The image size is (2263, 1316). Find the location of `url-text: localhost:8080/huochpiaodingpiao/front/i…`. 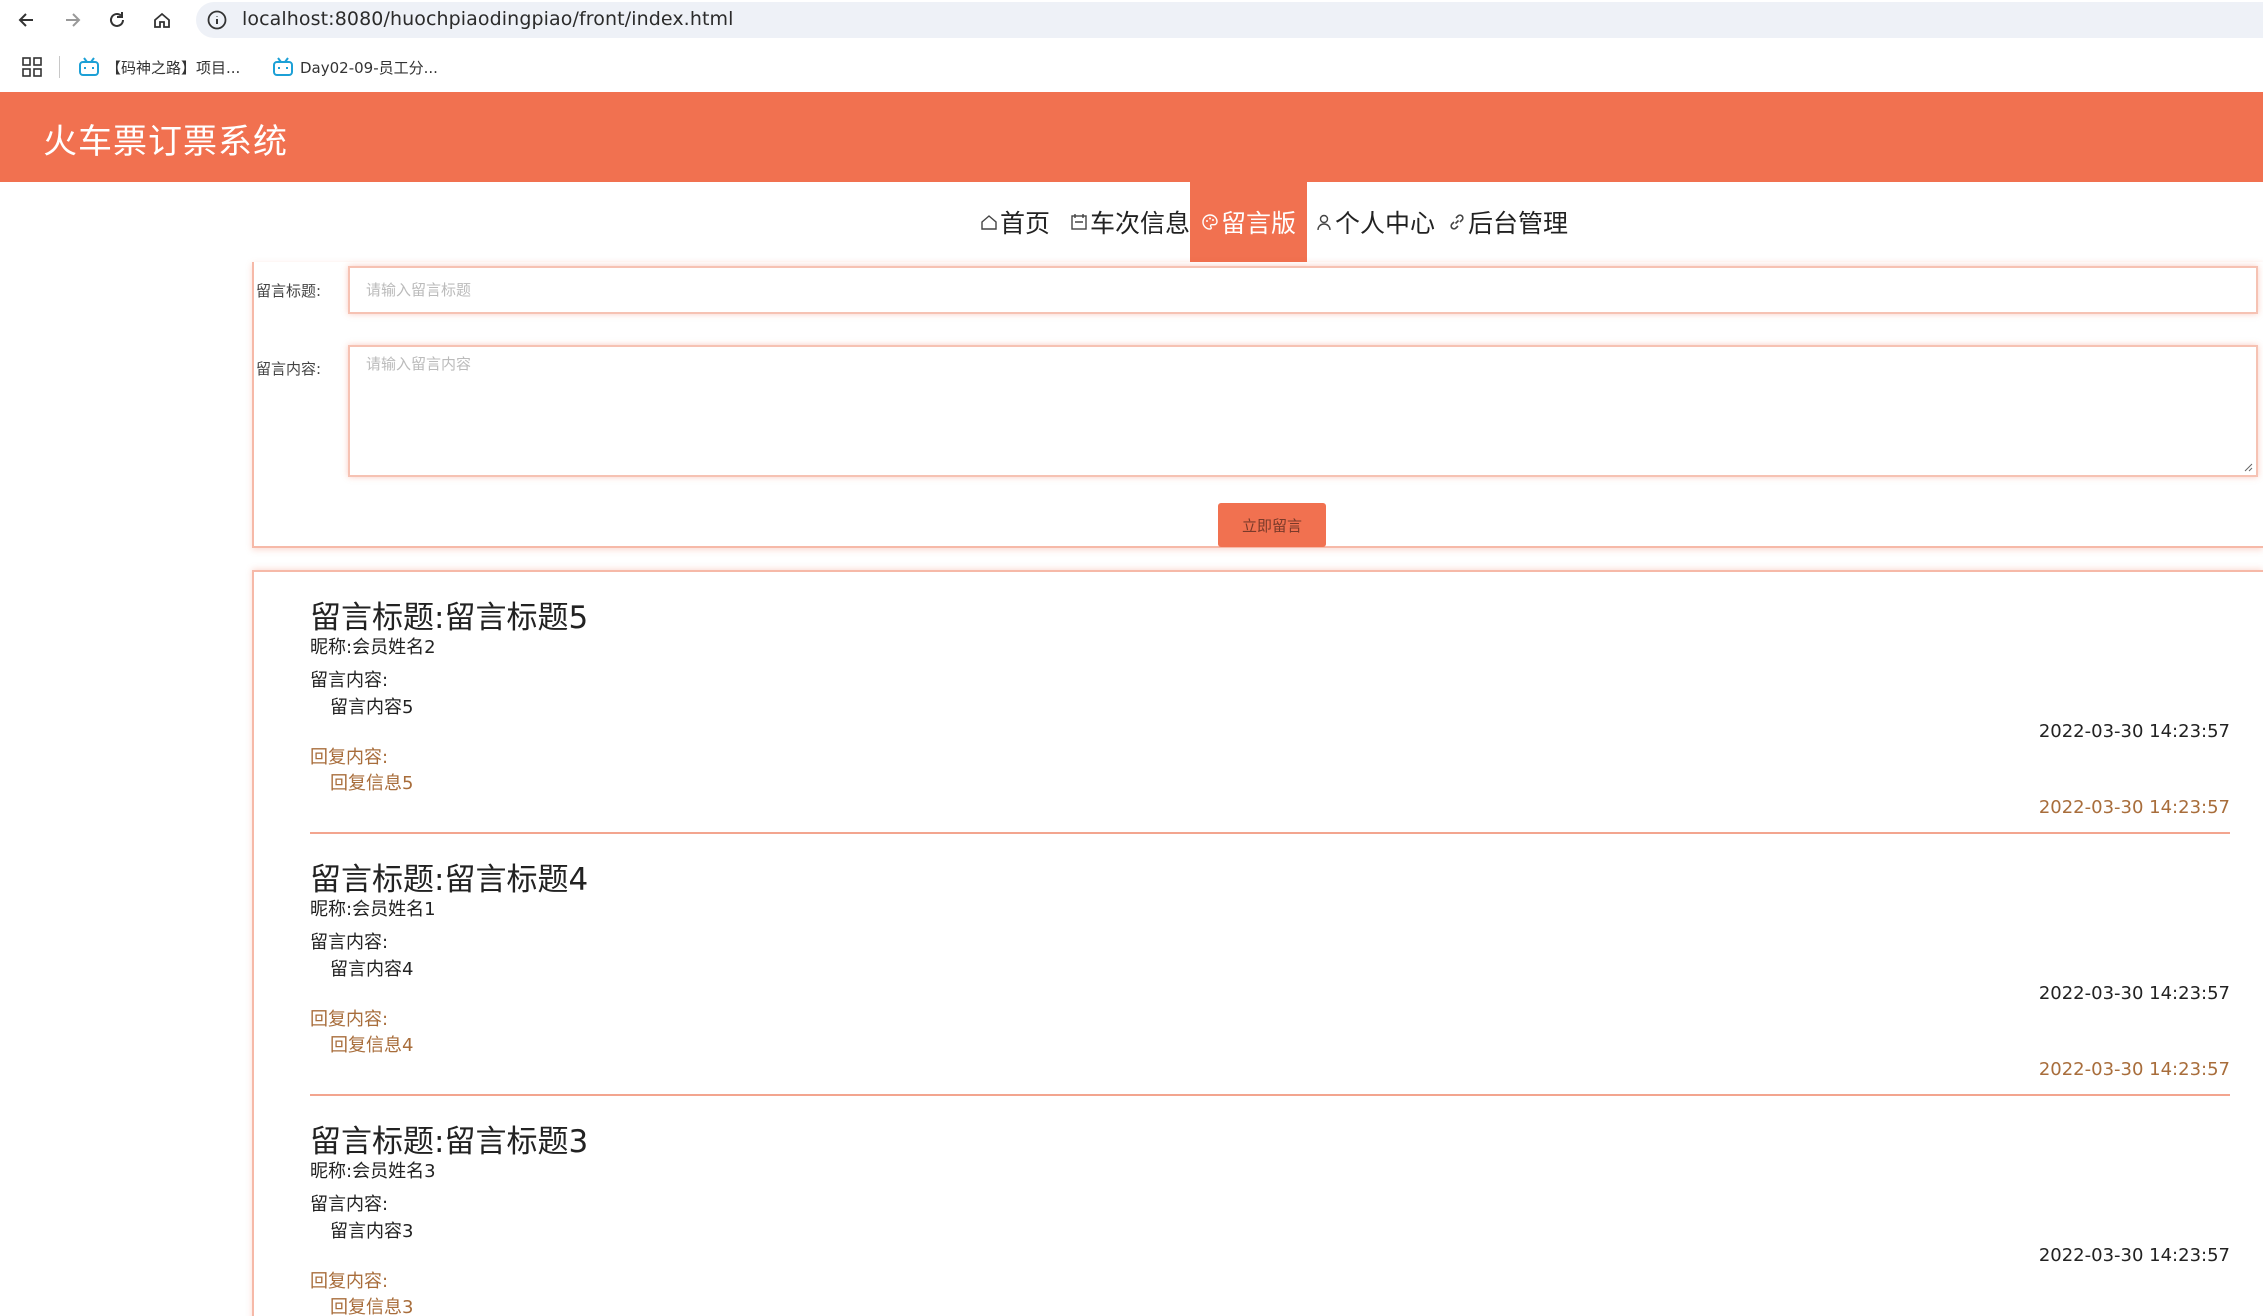

url-text: localhost:8080/huochpiaodingpiao/front/i… is located at coordinates (488, 19).